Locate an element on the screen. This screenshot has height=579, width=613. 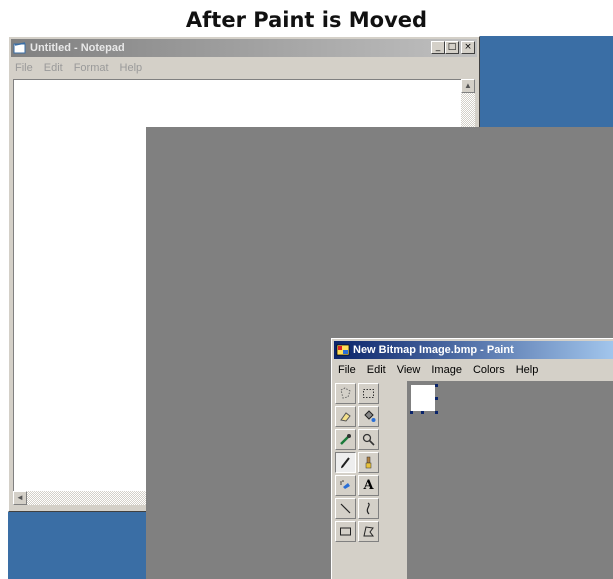
rectangle-icon is located at coordinates (345, 531).